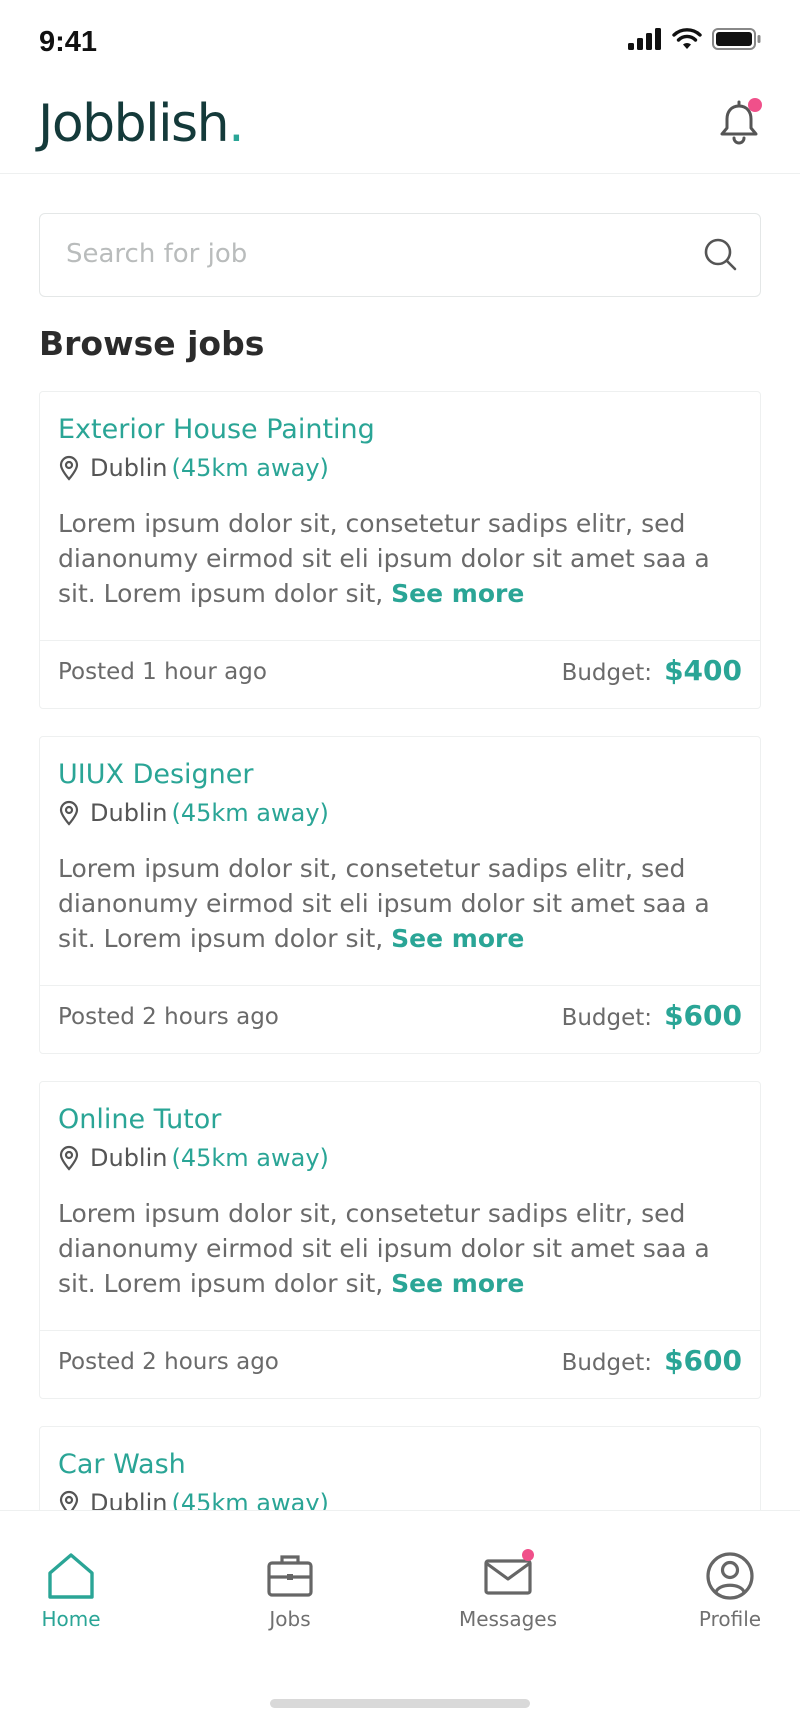  What do you see at coordinates (730, 1619) in the screenshot?
I see `tab-label: Profile` at bounding box center [730, 1619].